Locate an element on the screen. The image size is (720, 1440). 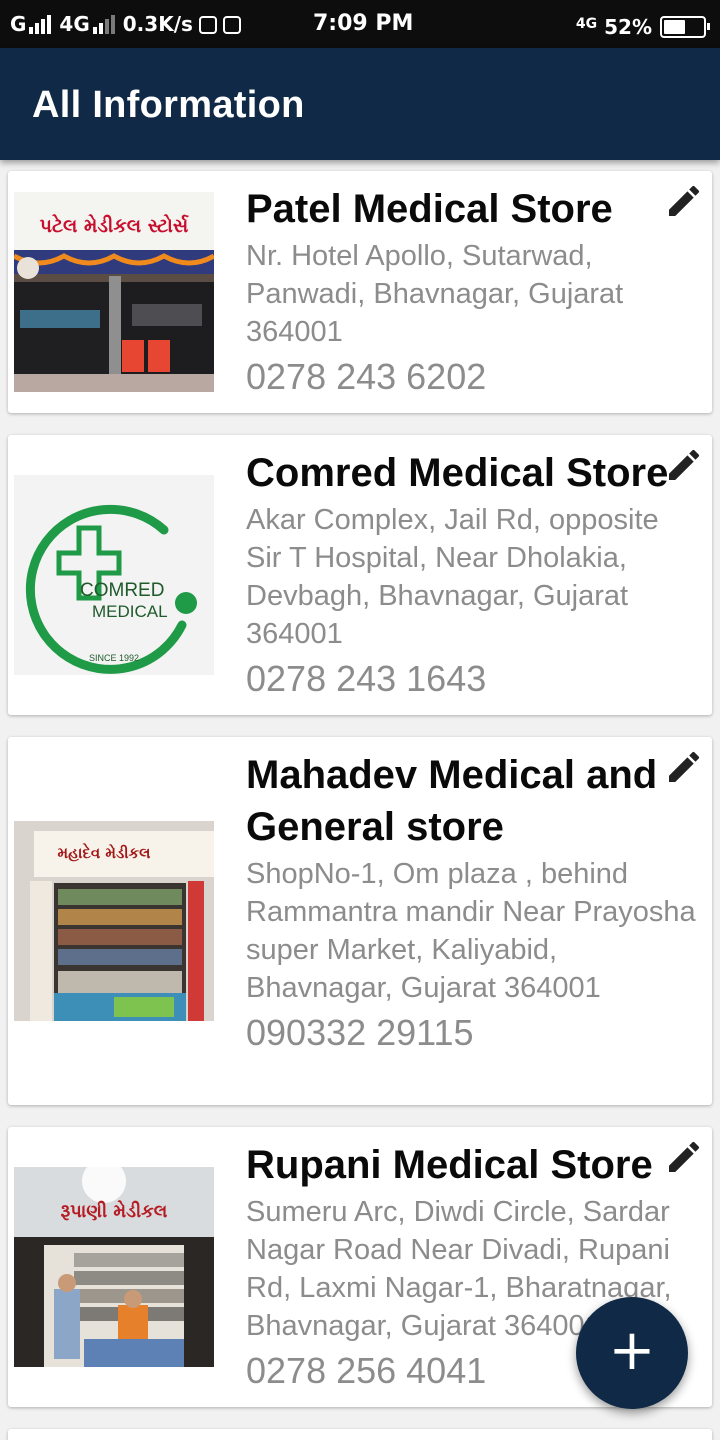
store-phone: 090332 29115 is located at coordinates (472, 1033).